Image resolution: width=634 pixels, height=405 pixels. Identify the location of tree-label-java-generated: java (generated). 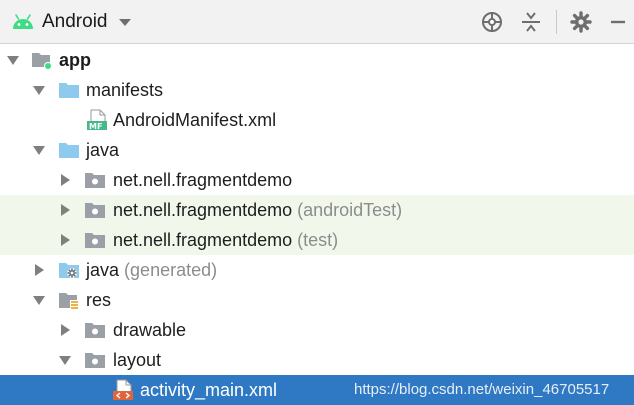
(151, 270).